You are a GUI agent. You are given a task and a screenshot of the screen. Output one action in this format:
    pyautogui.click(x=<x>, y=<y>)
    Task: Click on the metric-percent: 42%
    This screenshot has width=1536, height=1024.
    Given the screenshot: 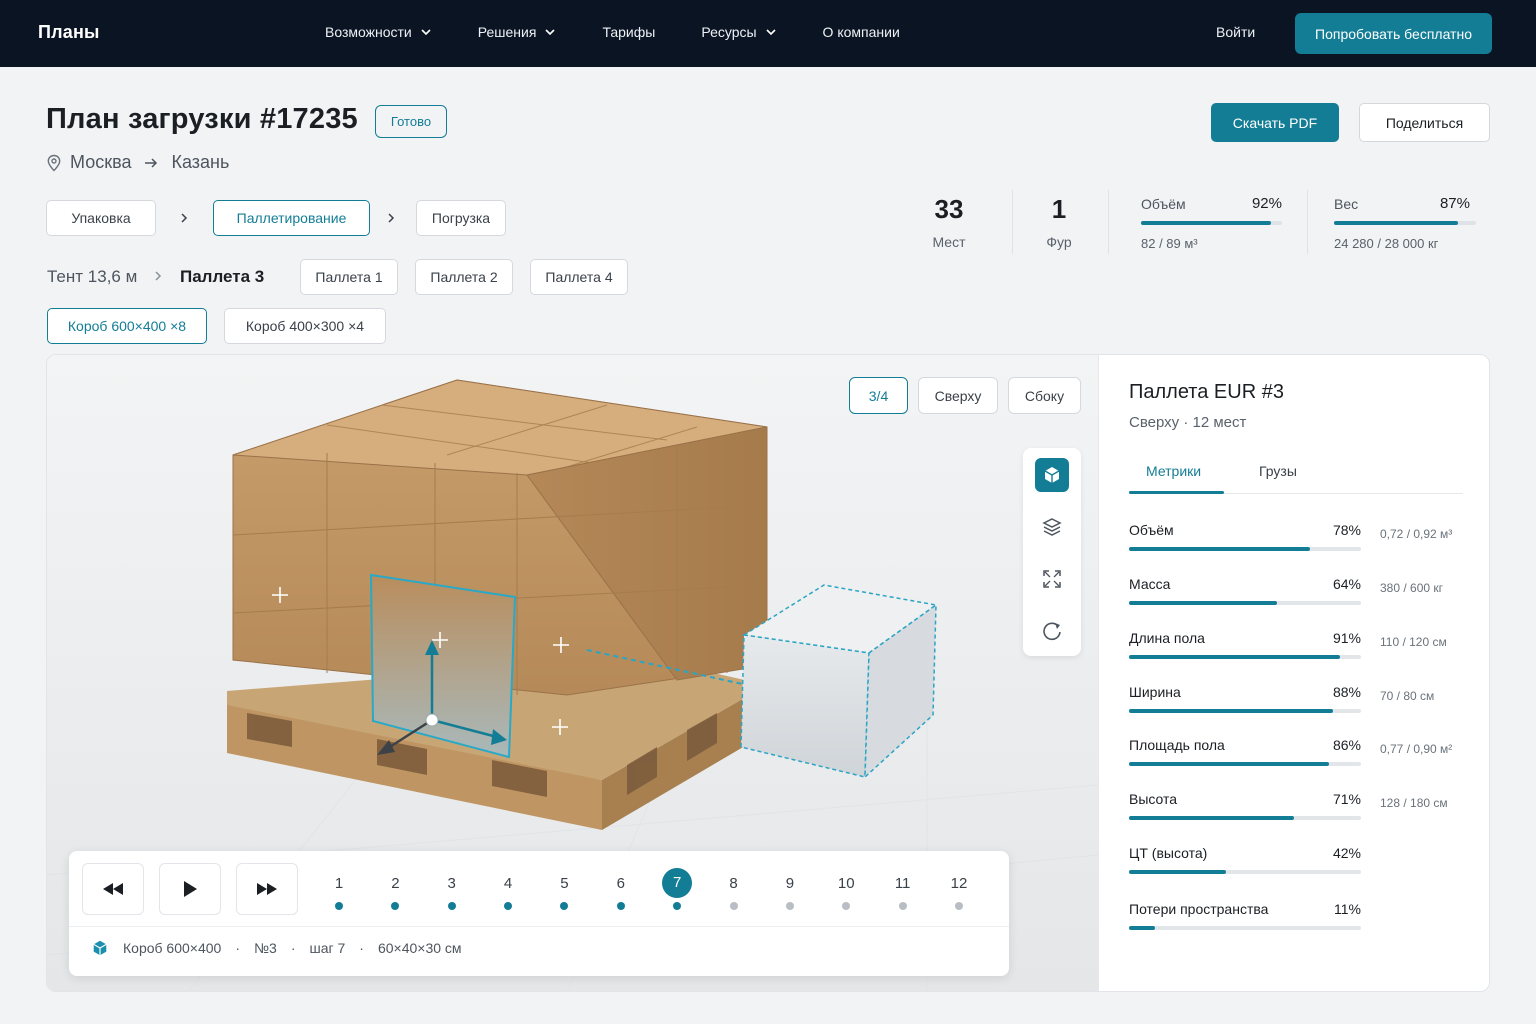 What is the action you would take?
    pyautogui.click(x=1346, y=853)
    